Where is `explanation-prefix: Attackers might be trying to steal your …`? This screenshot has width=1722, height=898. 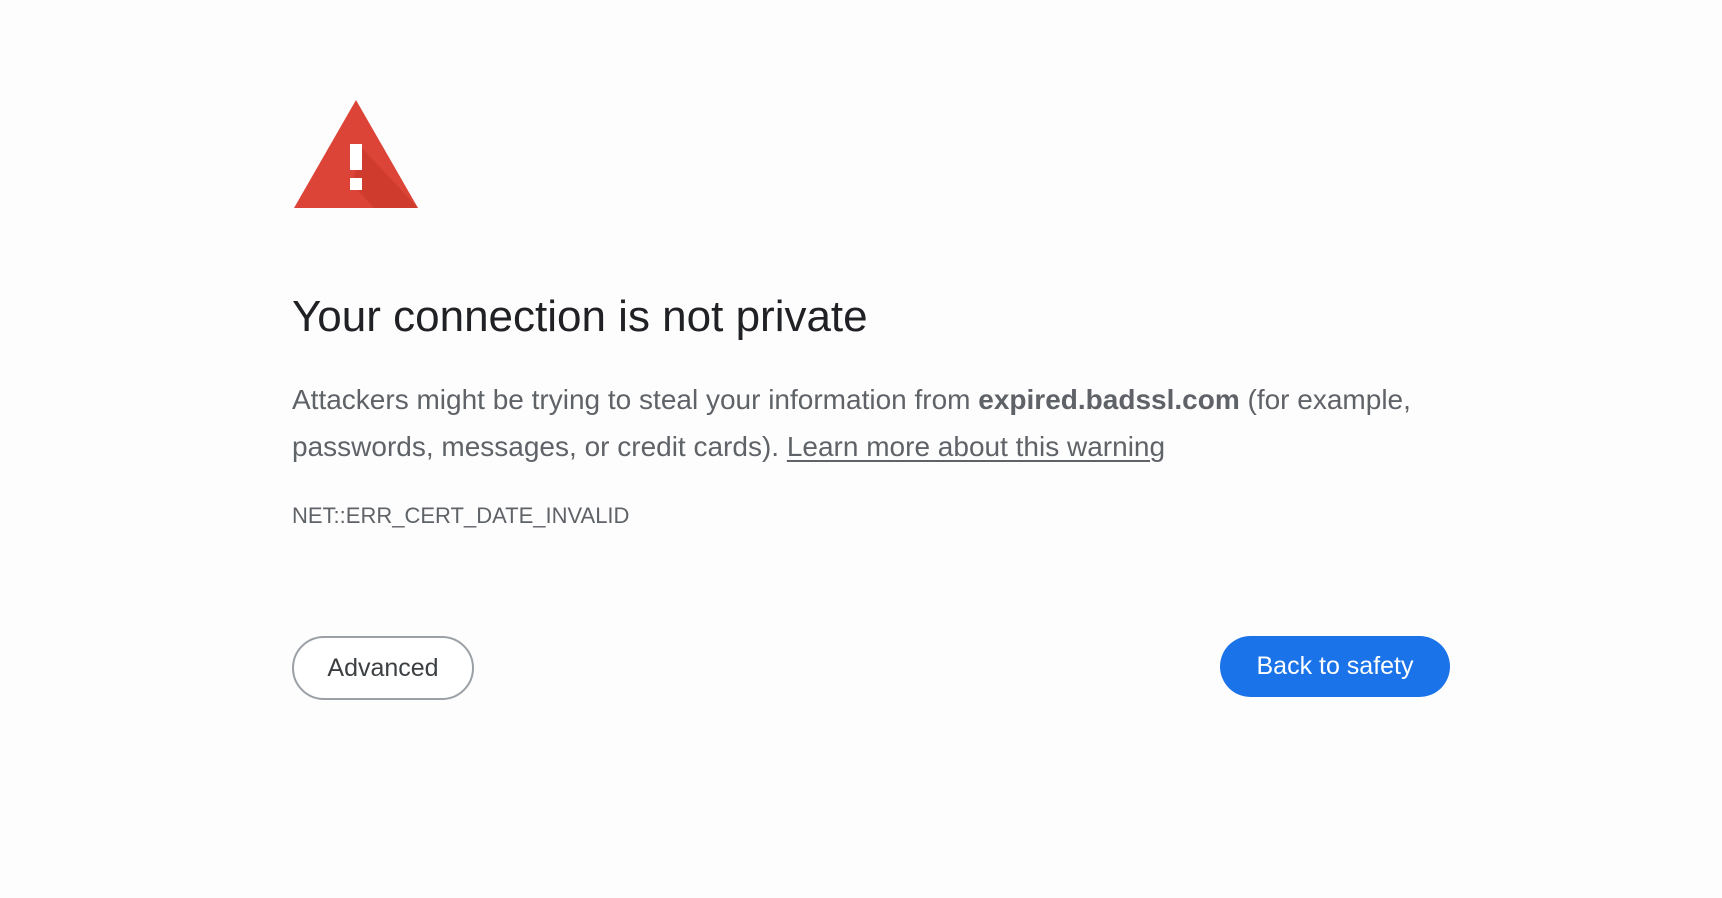 explanation-prefix: Attackers might be trying to steal your … is located at coordinates (635, 399).